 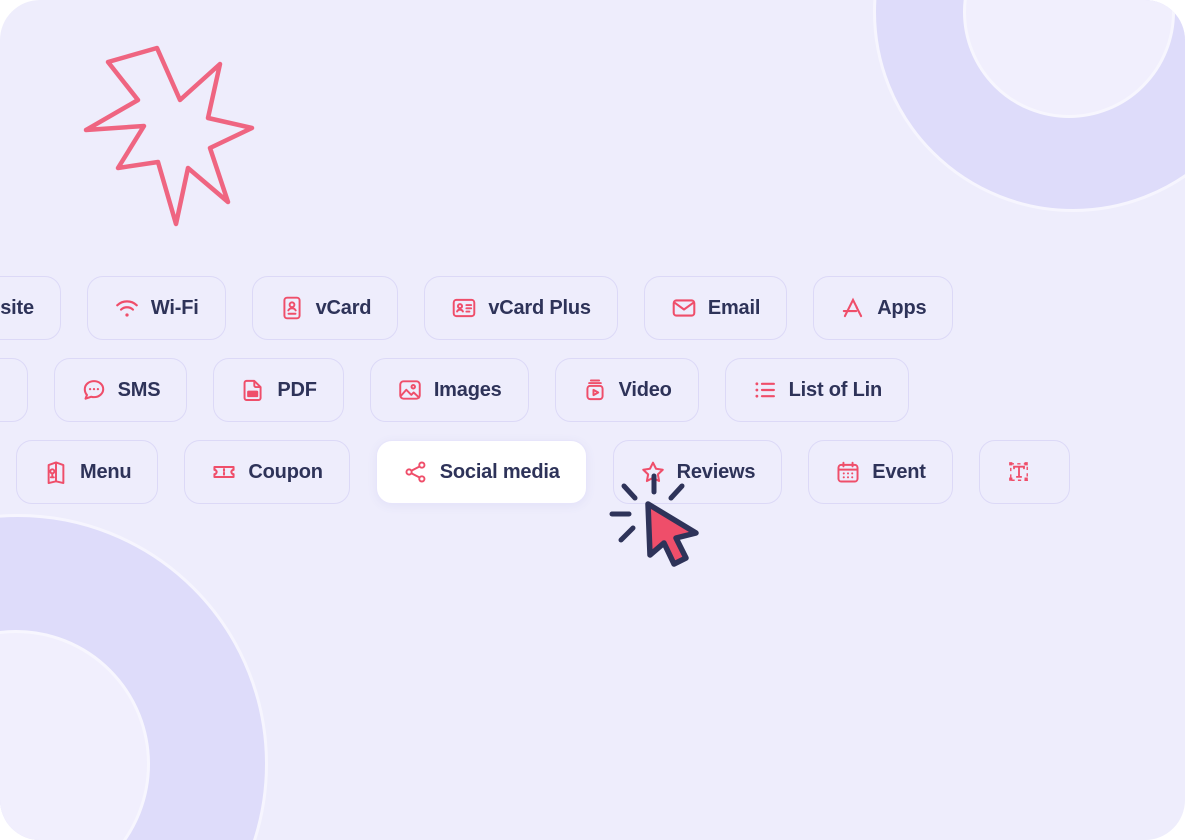 I want to click on chip-website: Website, so click(x=30, y=308).